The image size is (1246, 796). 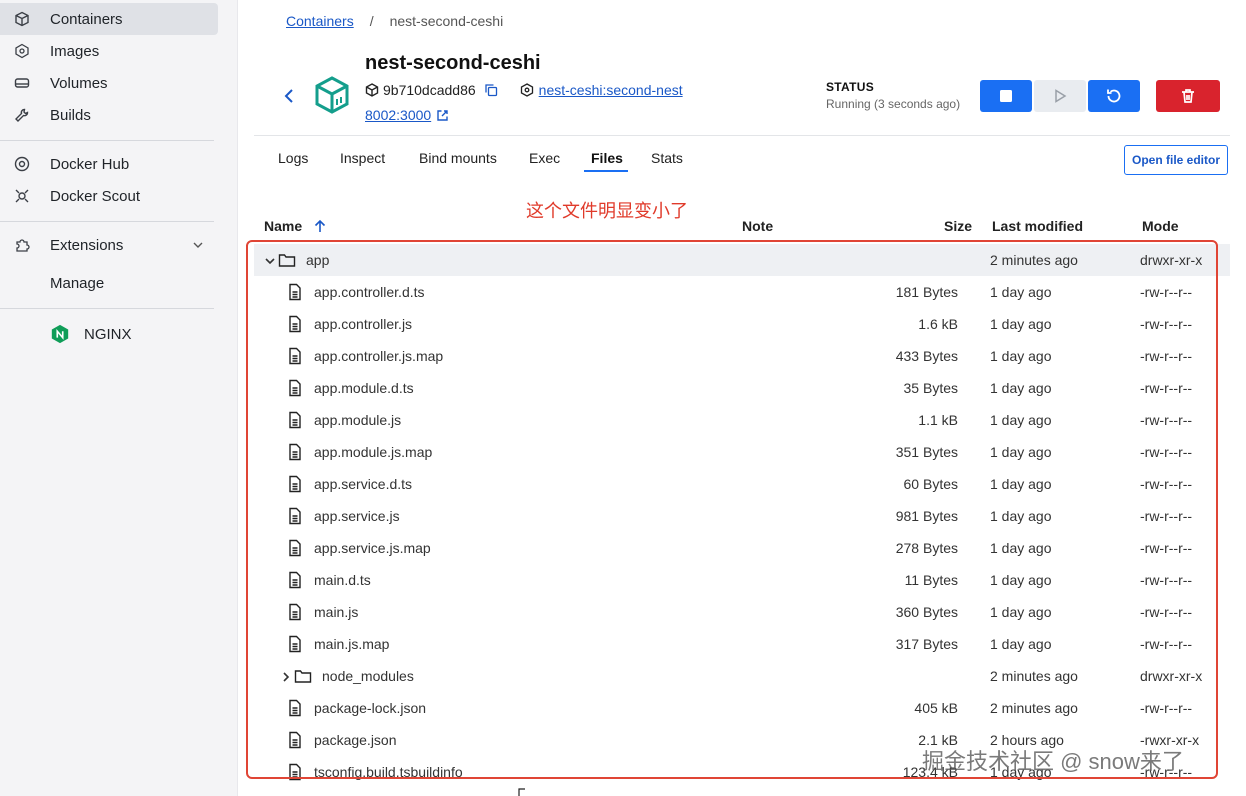 I want to click on sidebar-item-docker-scout: Docker Scout, so click(x=109, y=196).